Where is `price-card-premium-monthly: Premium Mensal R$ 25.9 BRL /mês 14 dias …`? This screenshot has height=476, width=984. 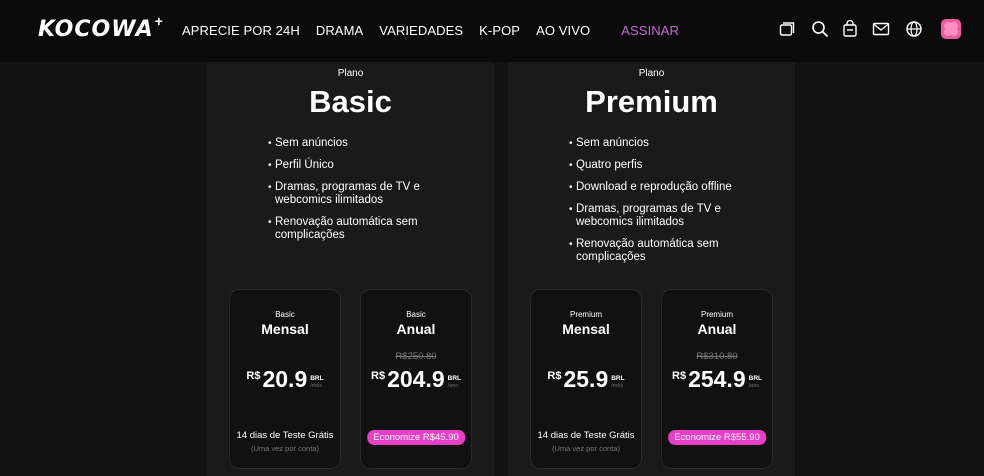 price-card-premium-monthly: Premium Mensal R$ 25.9 BRL /mês 14 dias … is located at coordinates (586, 379).